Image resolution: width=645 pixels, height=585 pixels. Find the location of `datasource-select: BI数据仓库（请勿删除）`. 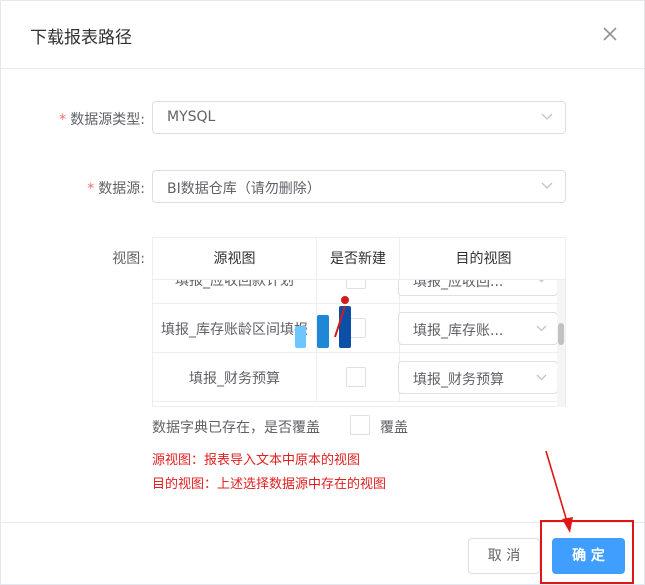

datasource-select: BI数据仓库（请勿删除） is located at coordinates (359, 186).